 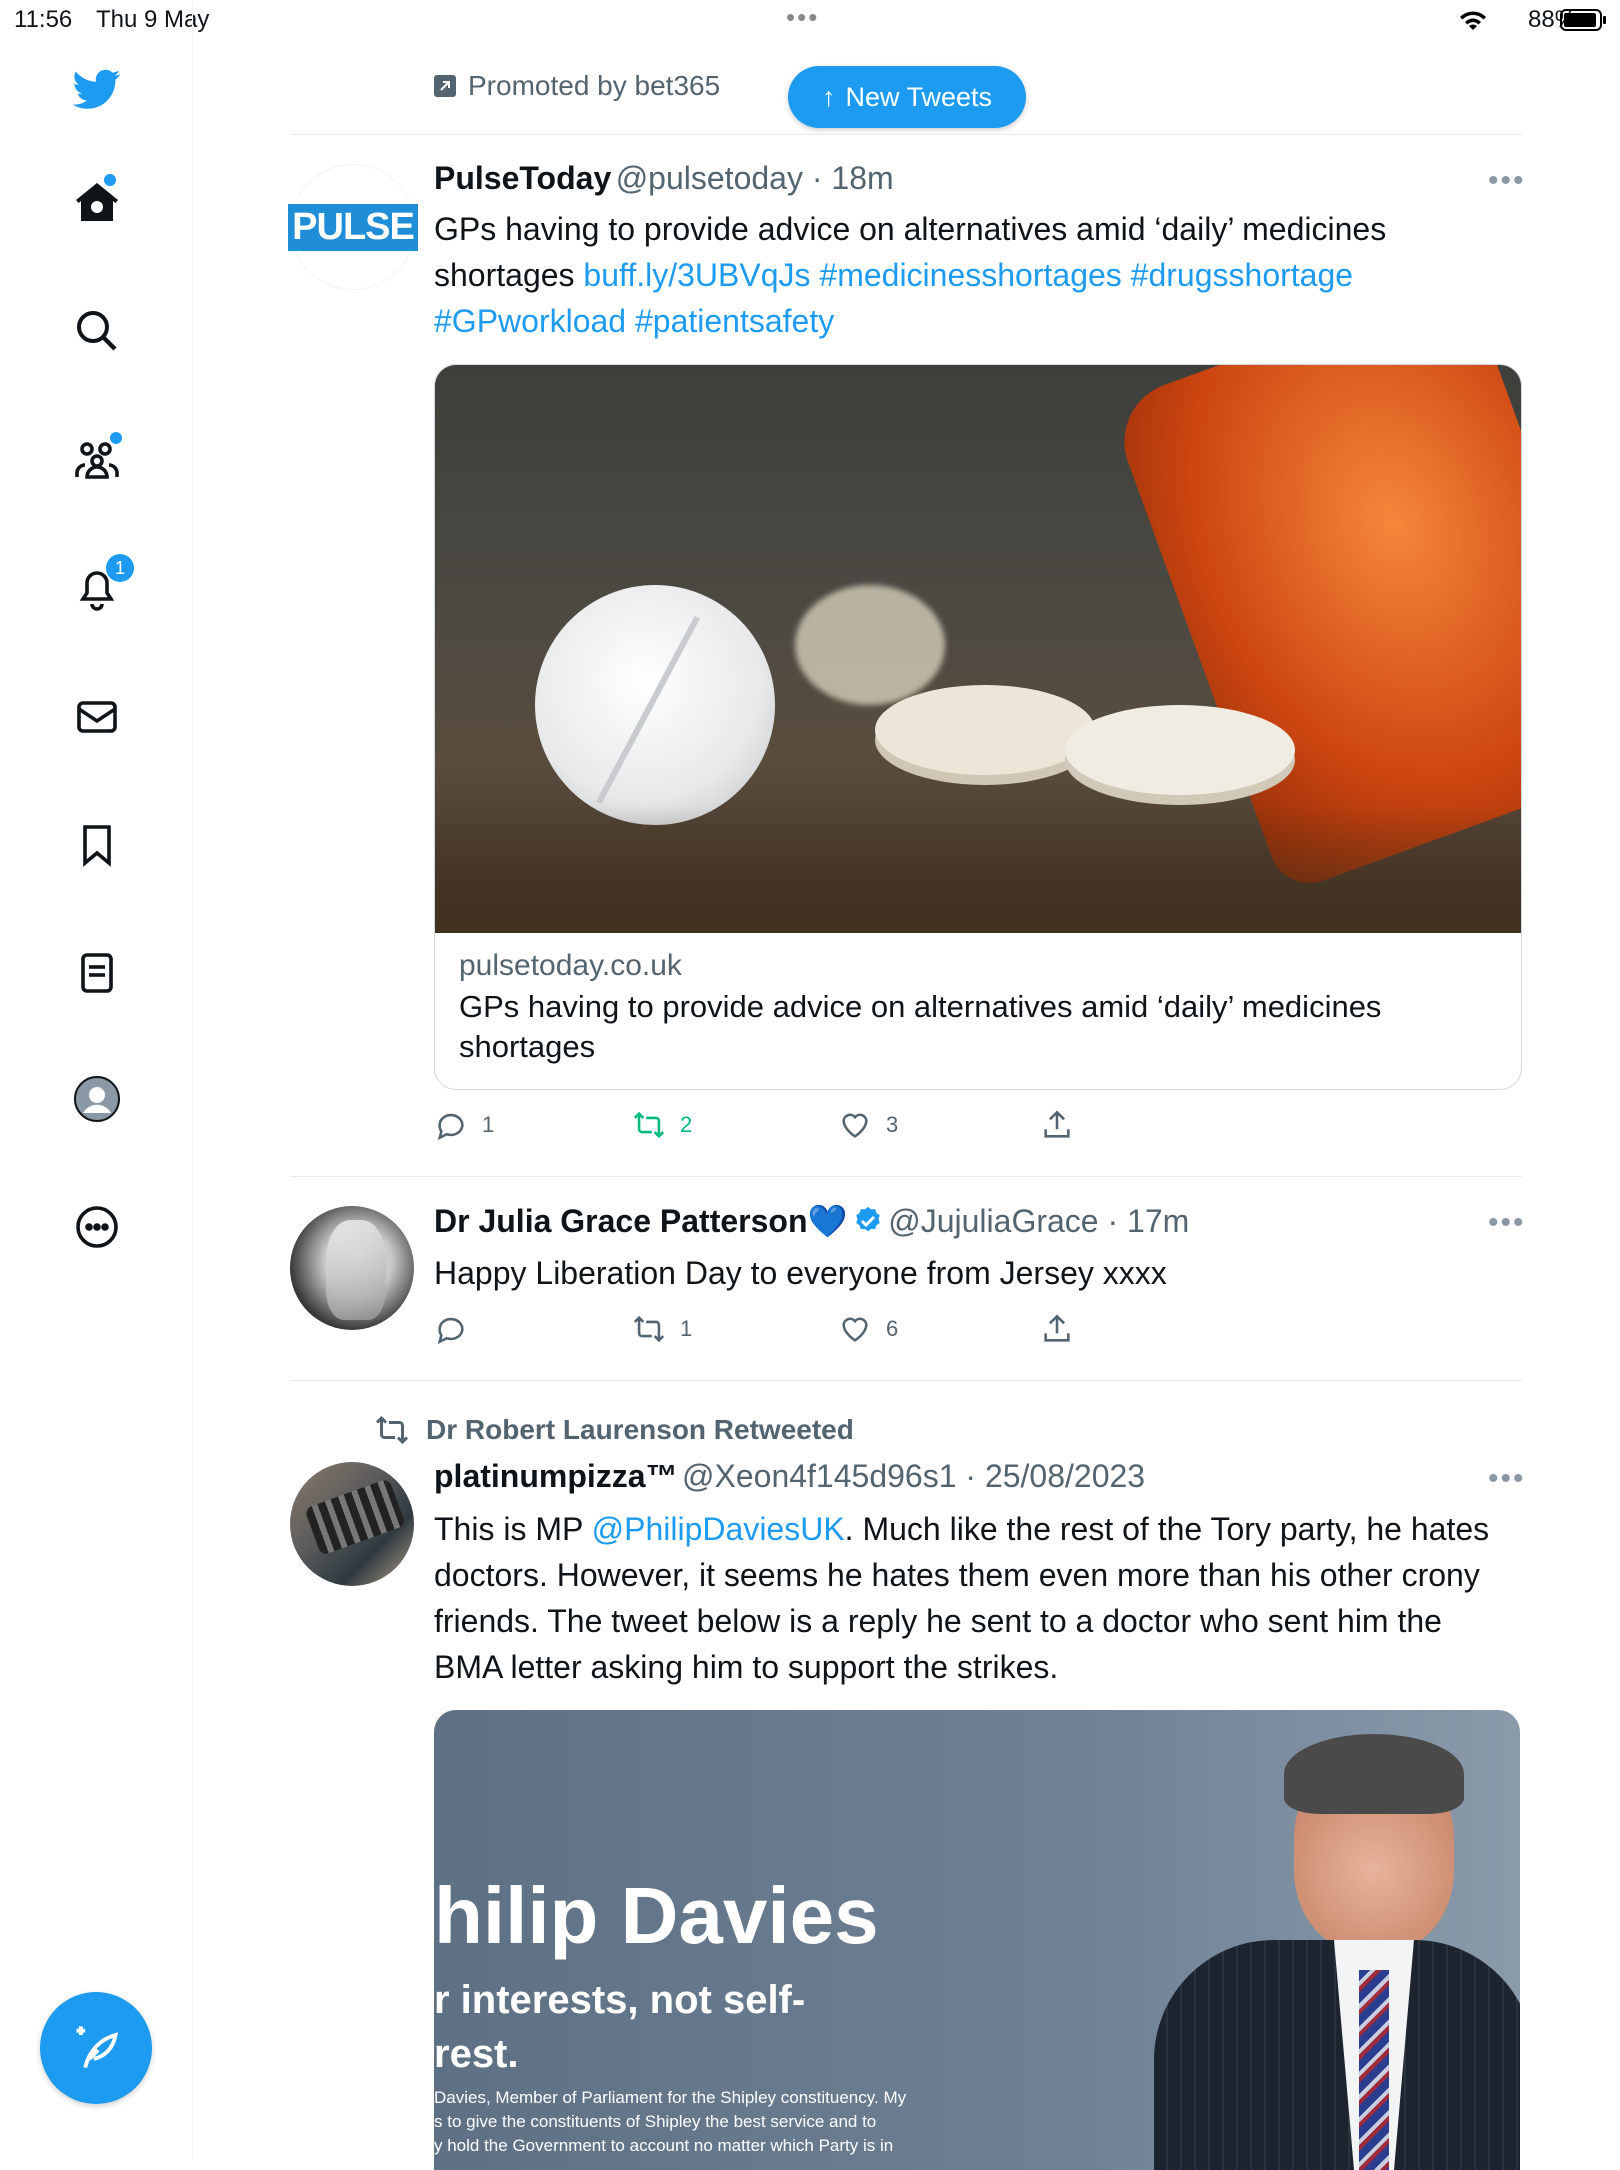 I want to click on avatar-julia, so click(x=352, y=1268).